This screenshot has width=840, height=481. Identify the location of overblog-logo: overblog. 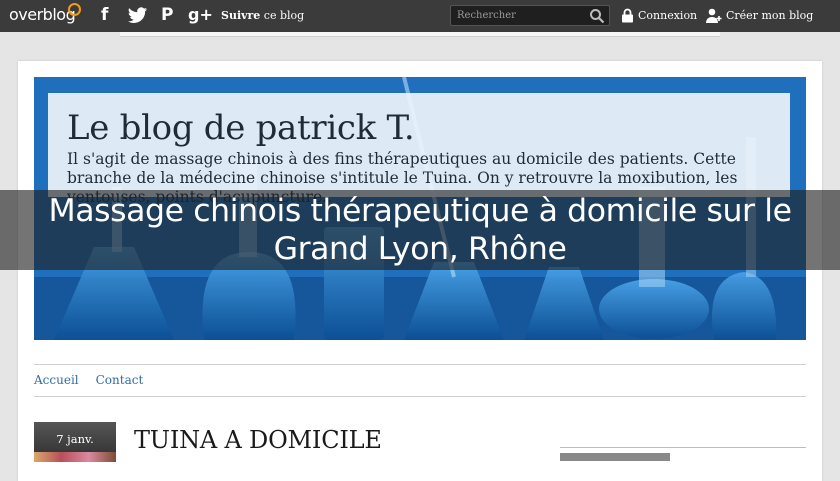
(42, 14).